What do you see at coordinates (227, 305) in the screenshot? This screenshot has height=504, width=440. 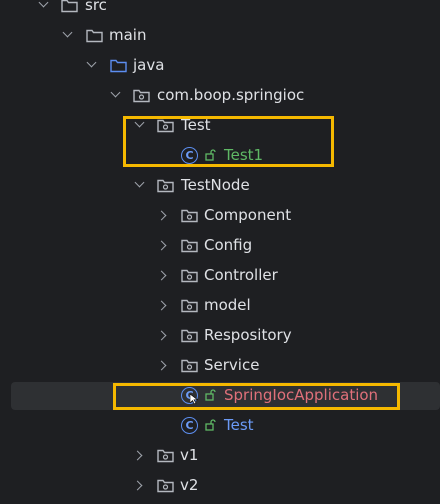 I see `tree-label-model: model` at bounding box center [227, 305].